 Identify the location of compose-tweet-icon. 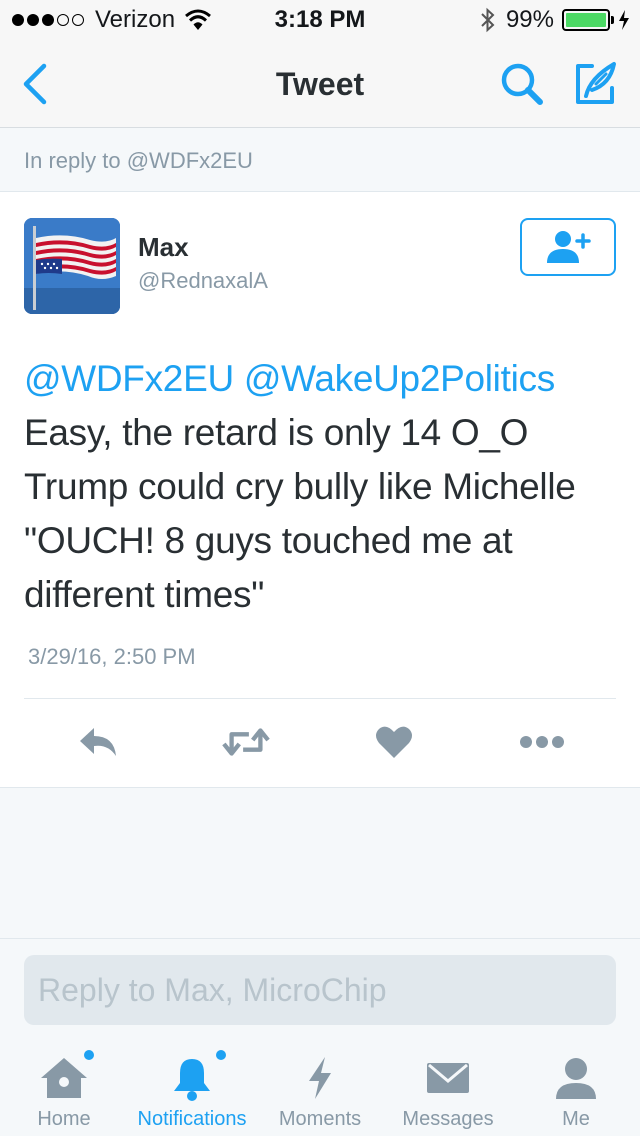
(596, 84).